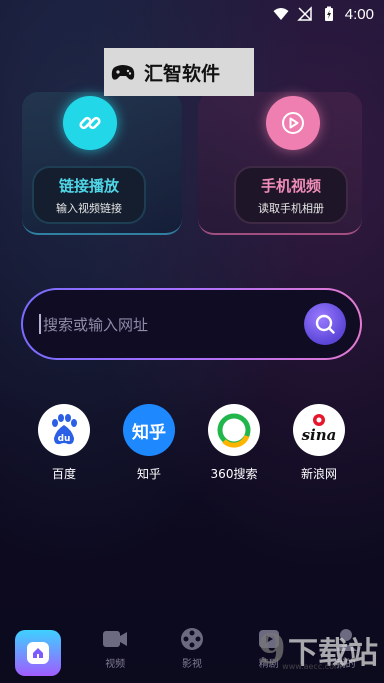 The image size is (384, 683). What do you see at coordinates (173, 324) in the screenshot?
I see `search-input: 搜索或输入网址` at bounding box center [173, 324].